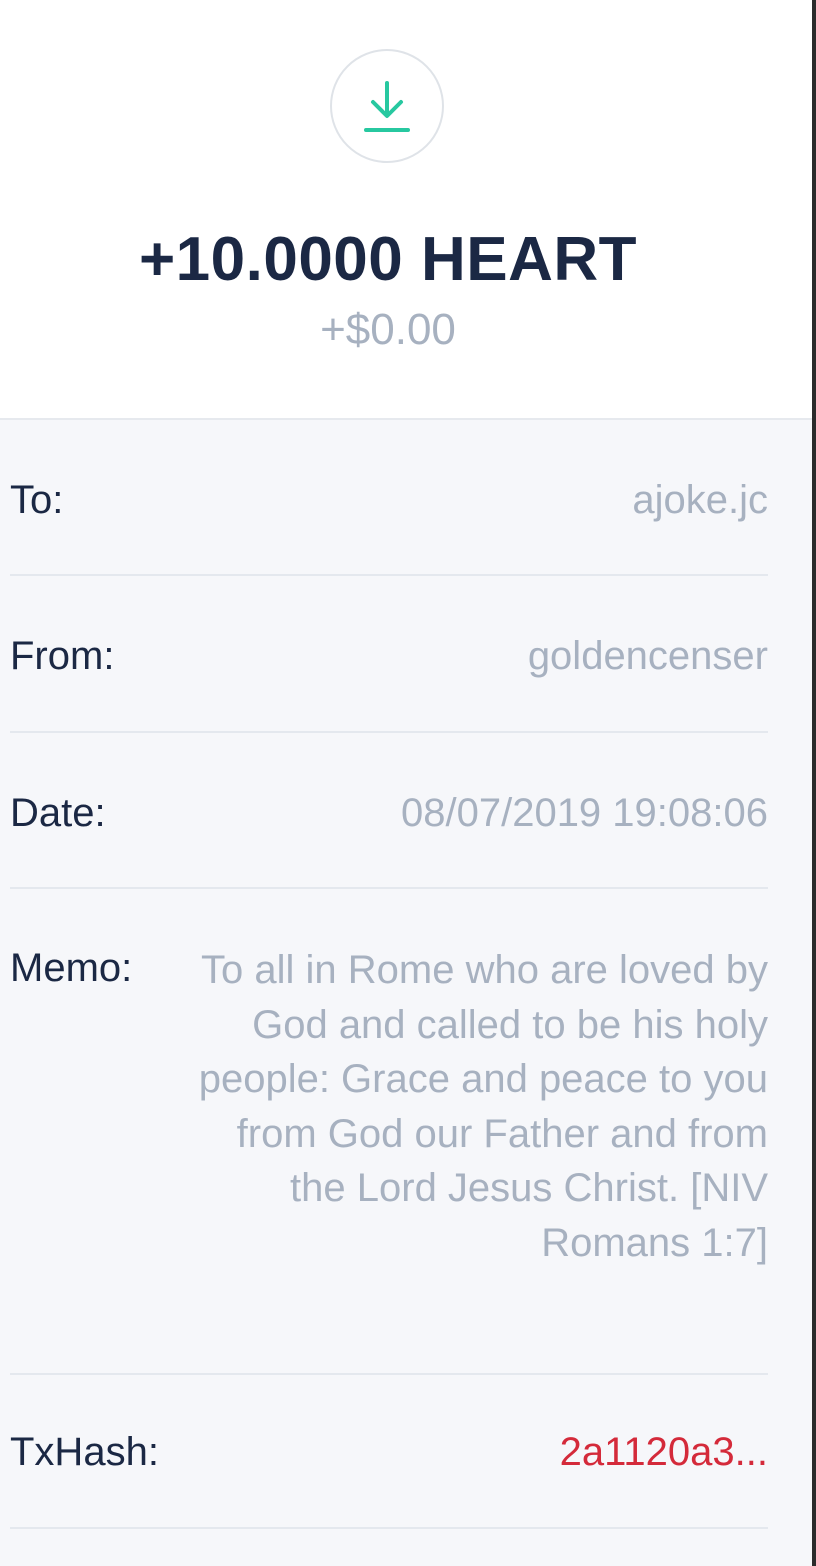  I want to click on download-icon, so click(387, 106).